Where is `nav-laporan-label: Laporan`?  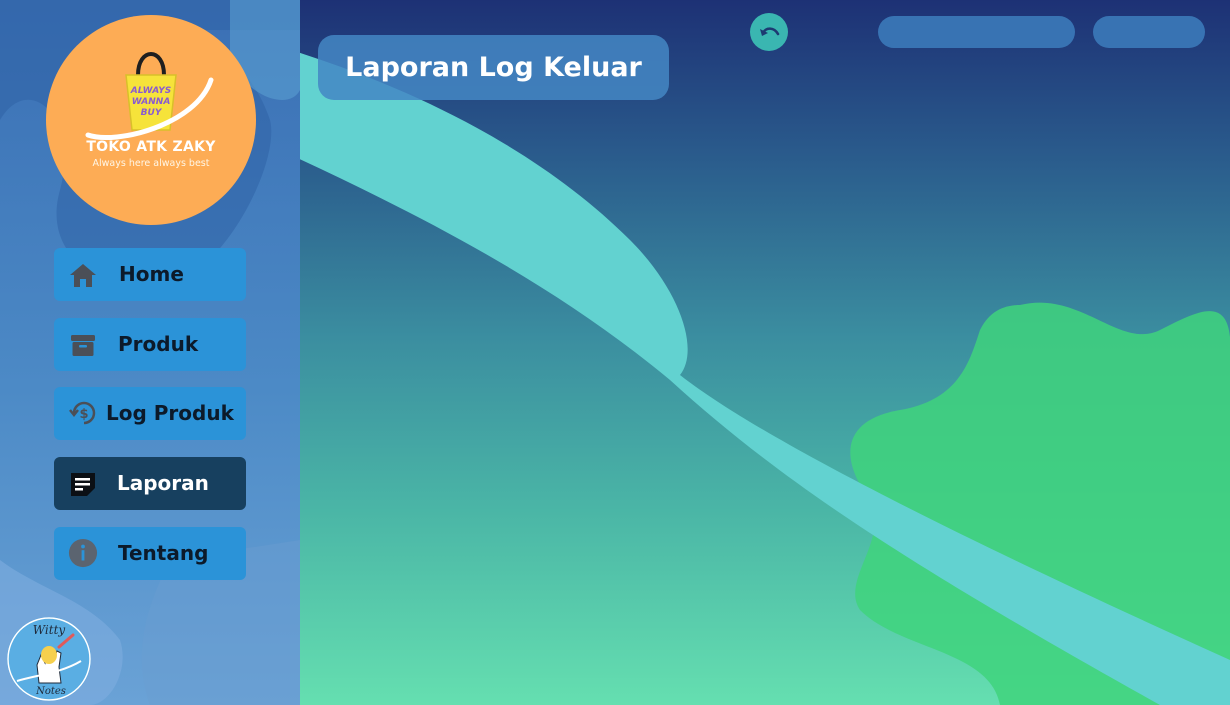
nav-laporan-label: Laporan is located at coordinates (163, 483).